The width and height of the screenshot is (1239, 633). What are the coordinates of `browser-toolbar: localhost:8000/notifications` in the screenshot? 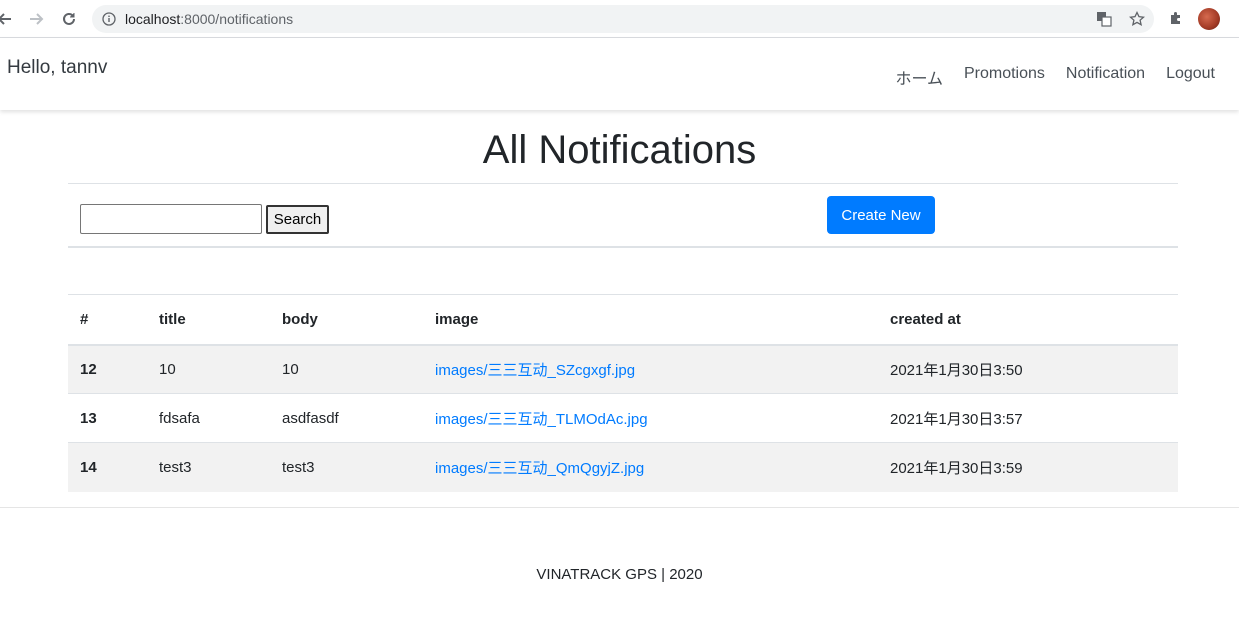 It's located at (619, 19).